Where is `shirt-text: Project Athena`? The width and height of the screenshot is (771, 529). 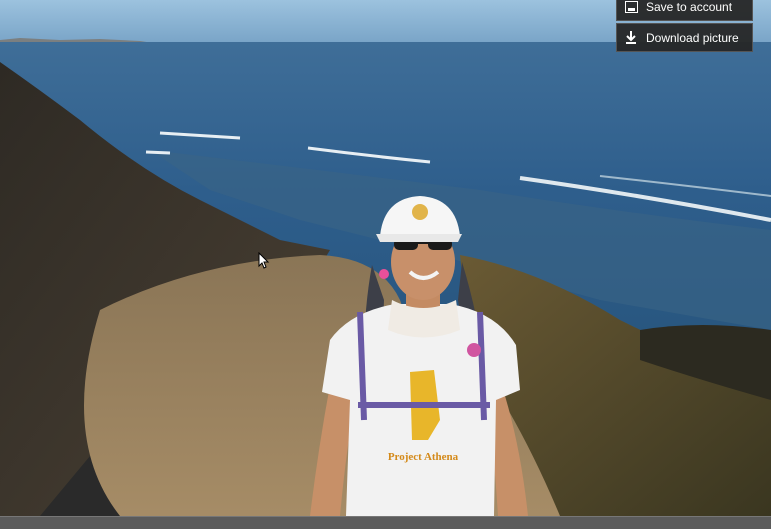 shirt-text: Project Athena is located at coordinates (423, 457).